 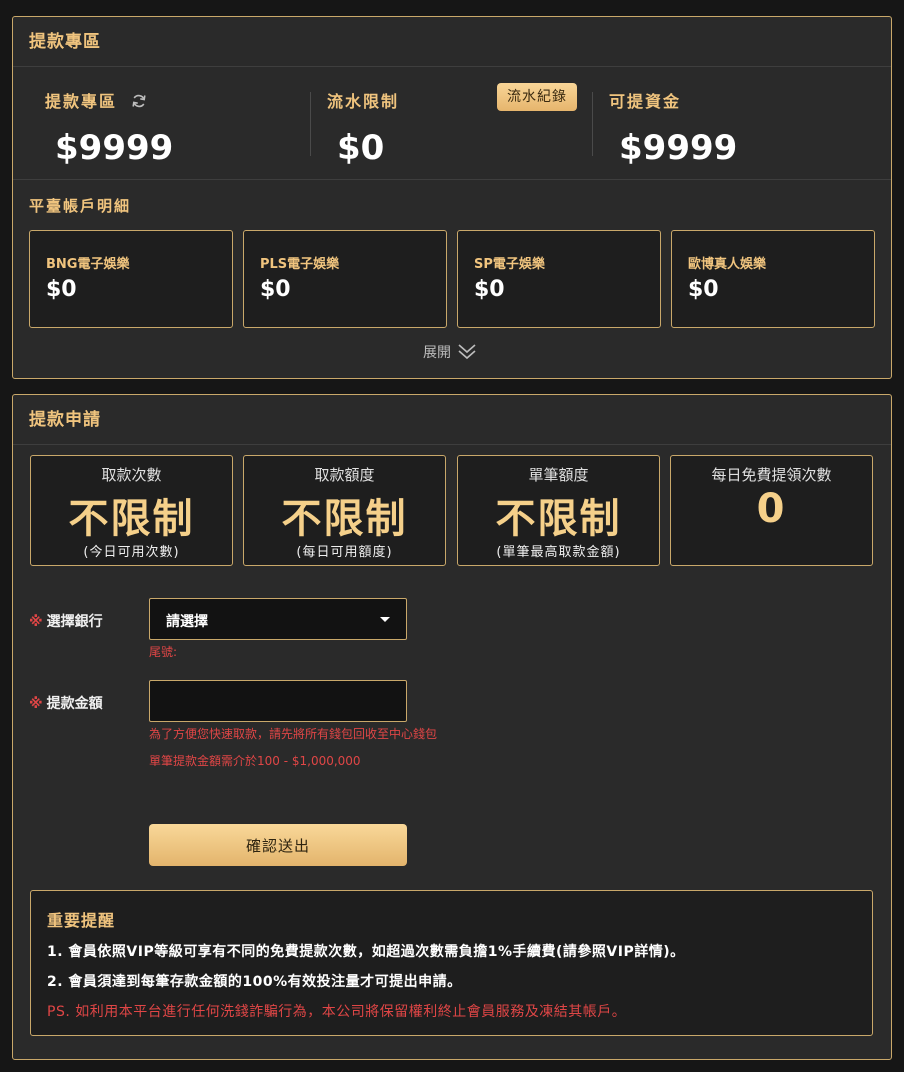 What do you see at coordinates (727, 264) in the screenshot?
I see `account-name: 歐博真人娛樂` at bounding box center [727, 264].